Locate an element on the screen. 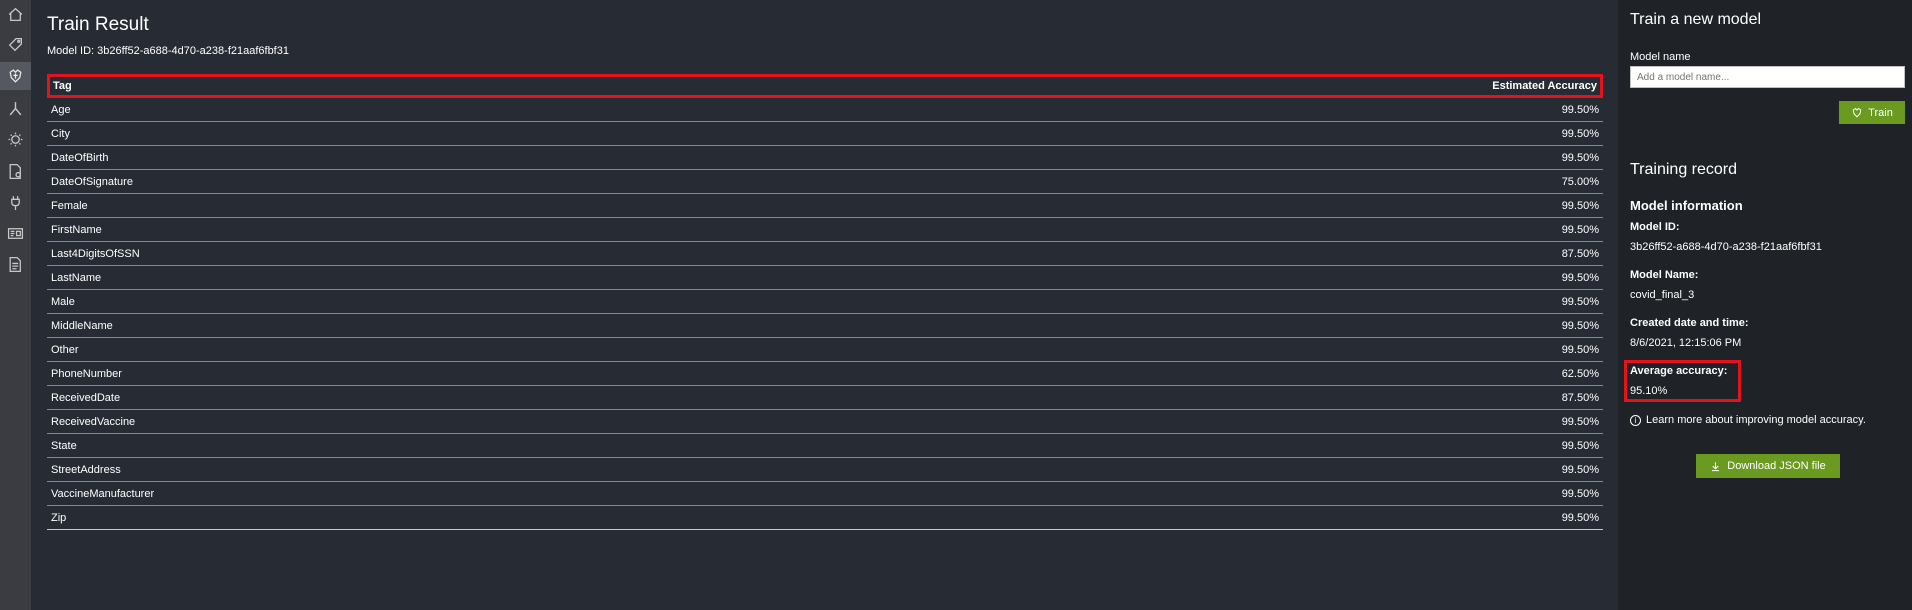 This screenshot has height=610, width=1912. download-json-button: Download JSON file is located at coordinates (1768, 466).